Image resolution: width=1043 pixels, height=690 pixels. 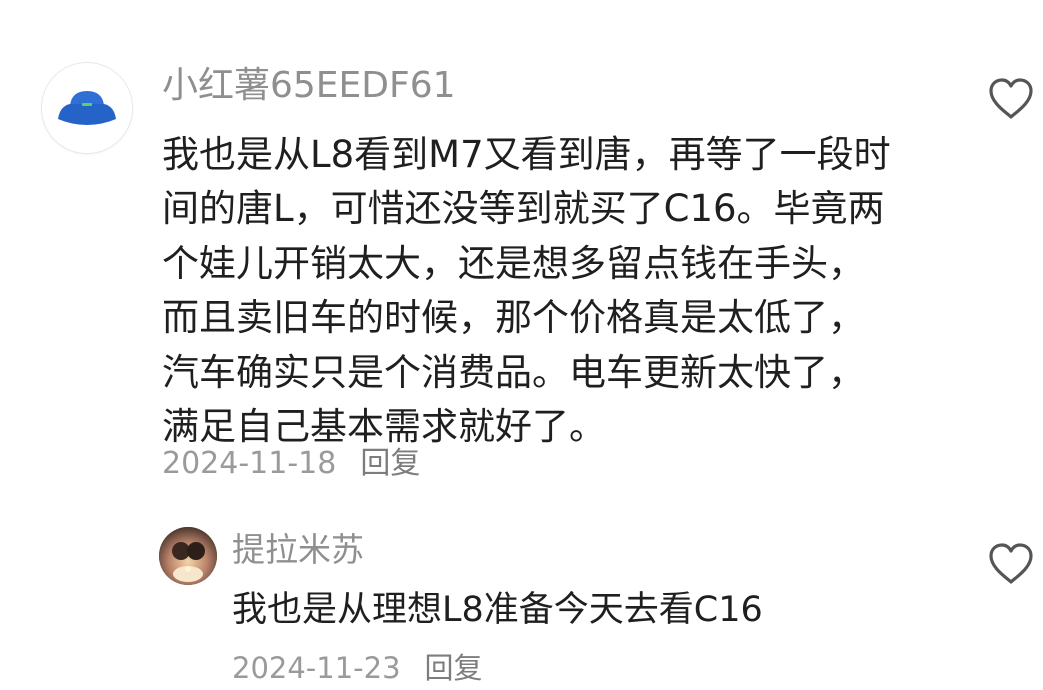 I want to click on comment-meta: 2024-11-18 回复, so click(x=291, y=464).